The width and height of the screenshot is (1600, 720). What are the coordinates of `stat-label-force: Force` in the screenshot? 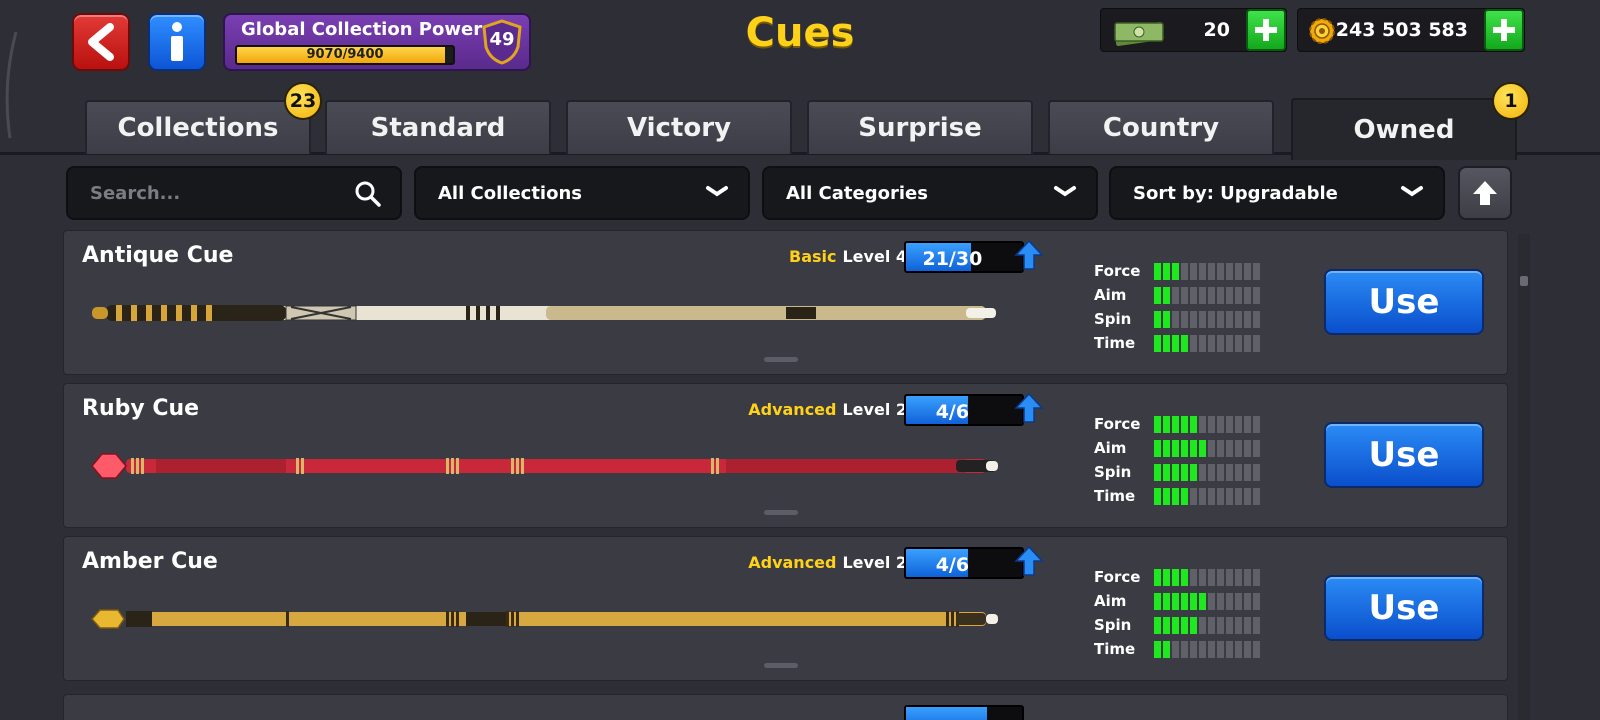 It's located at (1117, 577).